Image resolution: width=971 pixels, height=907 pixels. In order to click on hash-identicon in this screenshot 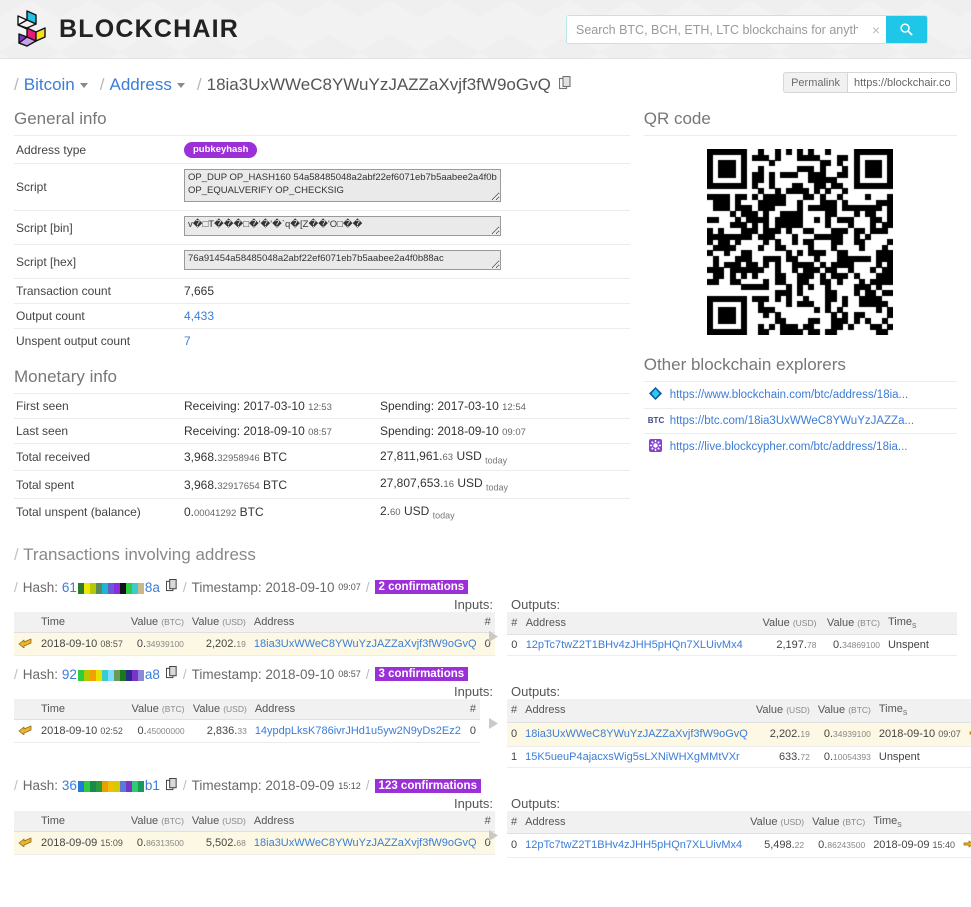, I will do `click(110, 675)`.